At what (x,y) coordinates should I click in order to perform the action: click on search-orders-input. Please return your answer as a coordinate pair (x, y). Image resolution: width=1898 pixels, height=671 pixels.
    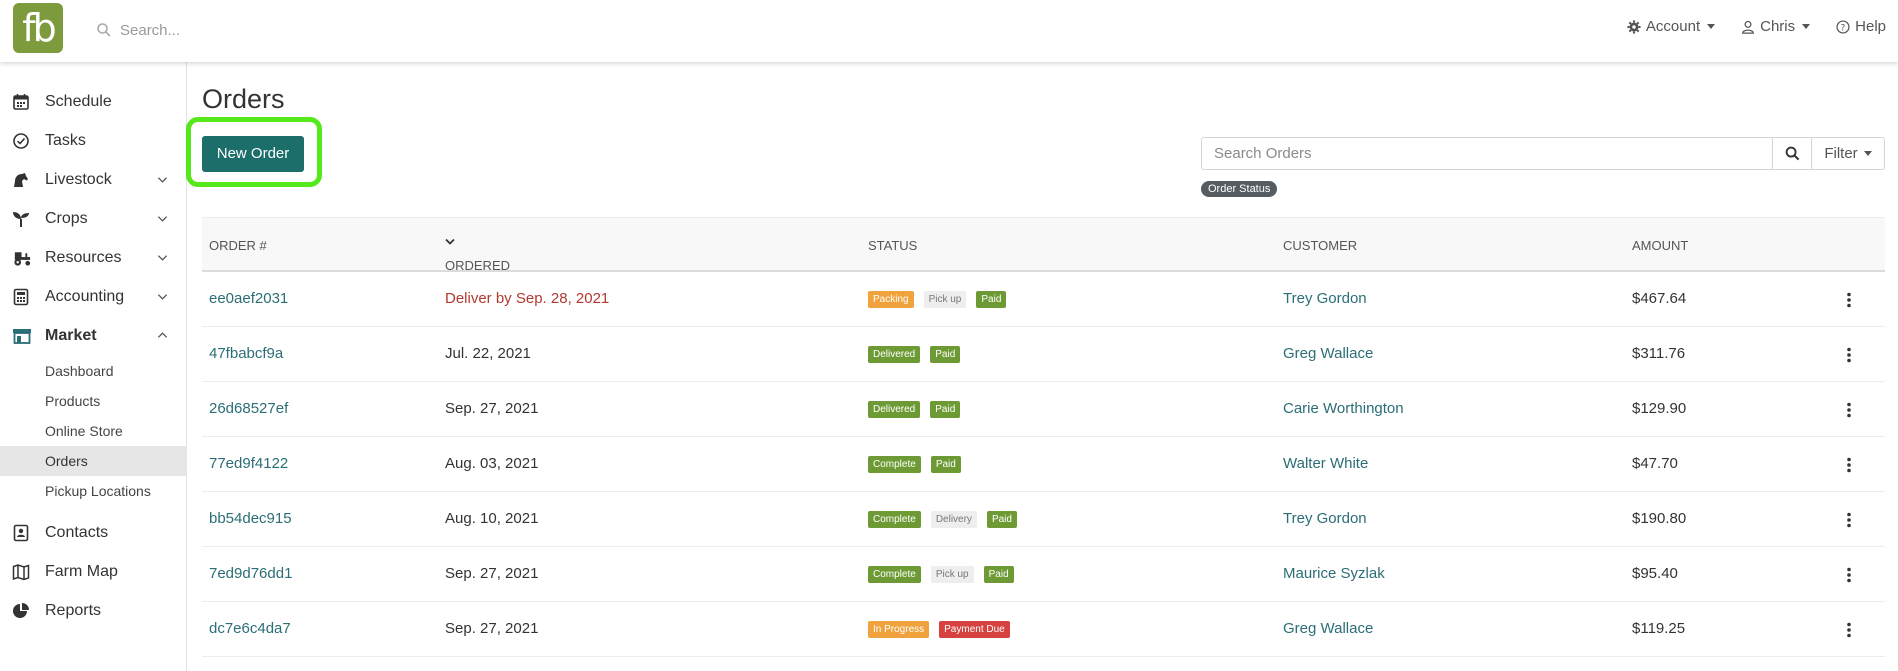
    Looking at the image, I should click on (1487, 153).